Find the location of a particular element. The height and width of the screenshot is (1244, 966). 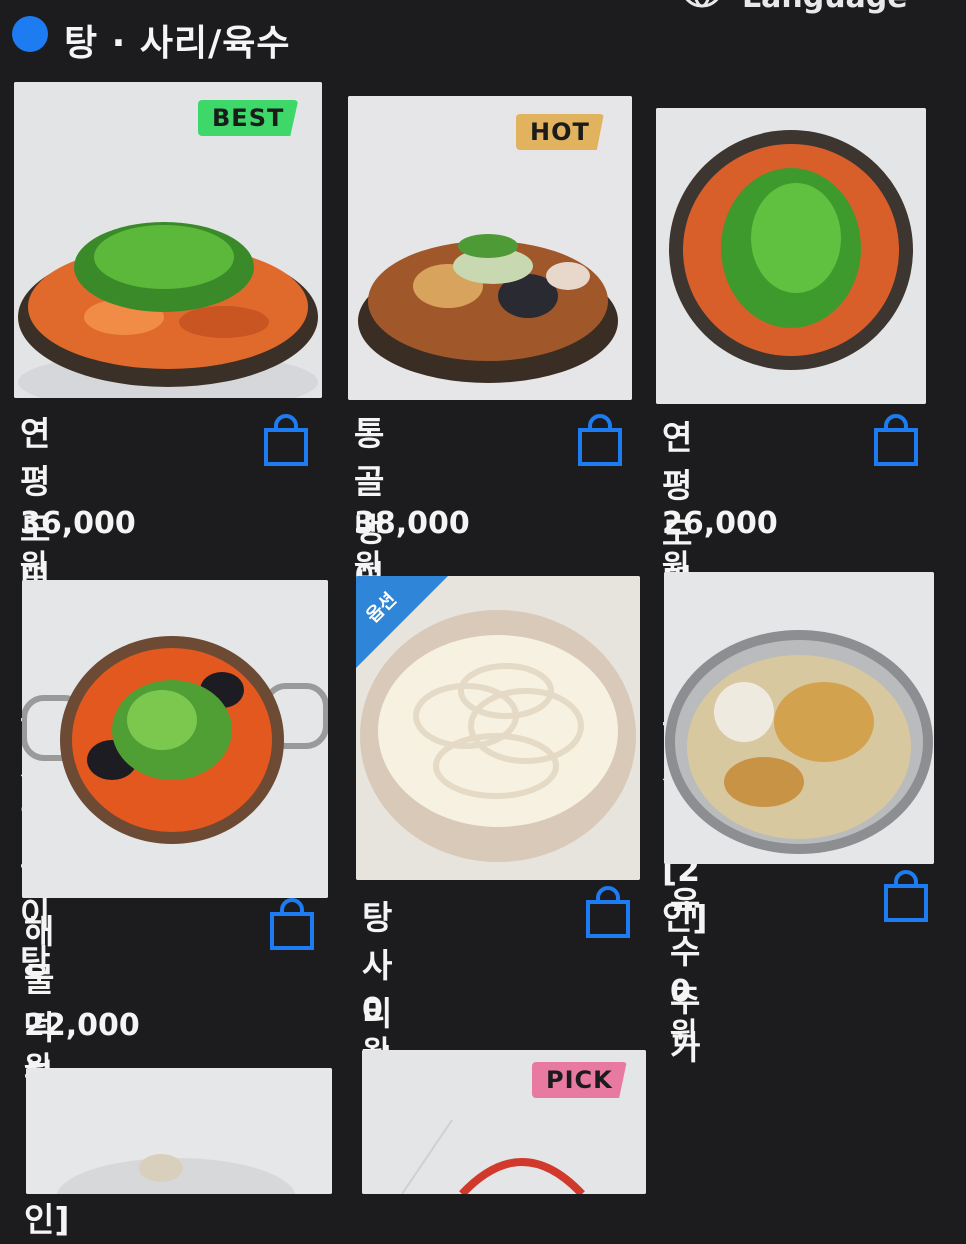

dish-photo is located at coordinates (179, 1131).